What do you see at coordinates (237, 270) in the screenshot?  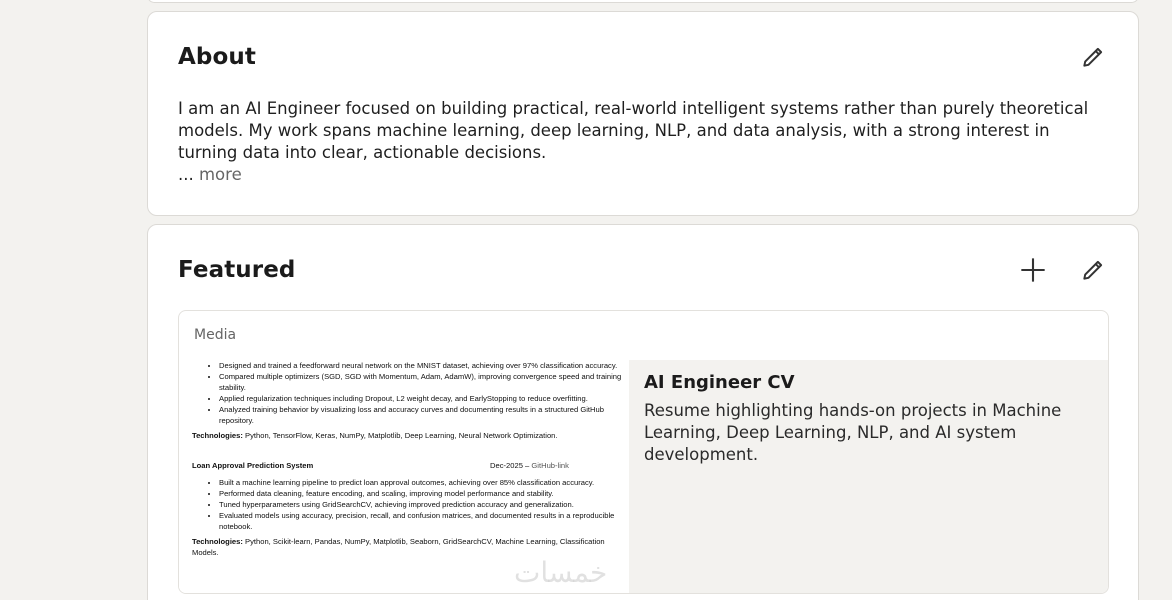 I see `featured-title: Featured` at bounding box center [237, 270].